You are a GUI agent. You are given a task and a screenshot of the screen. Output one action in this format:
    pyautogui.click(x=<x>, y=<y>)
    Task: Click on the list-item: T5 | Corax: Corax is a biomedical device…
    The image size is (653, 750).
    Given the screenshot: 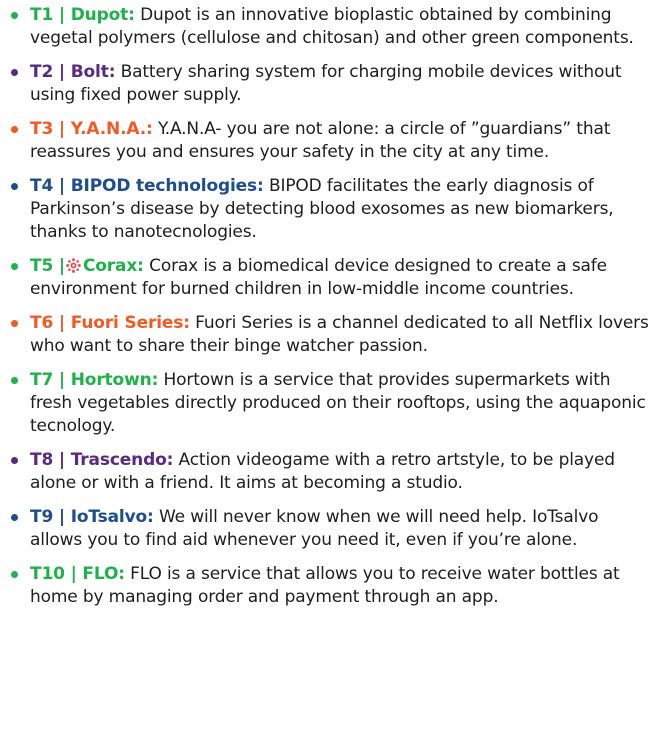 What is the action you would take?
    pyautogui.click(x=330, y=278)
    